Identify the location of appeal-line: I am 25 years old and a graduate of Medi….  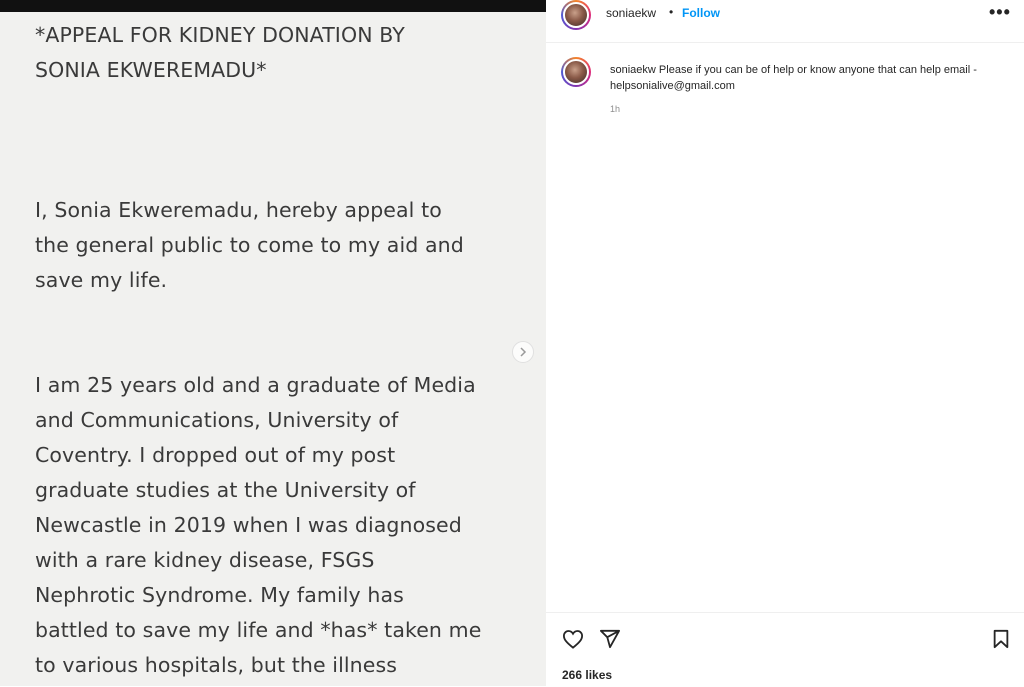
(255, 385).